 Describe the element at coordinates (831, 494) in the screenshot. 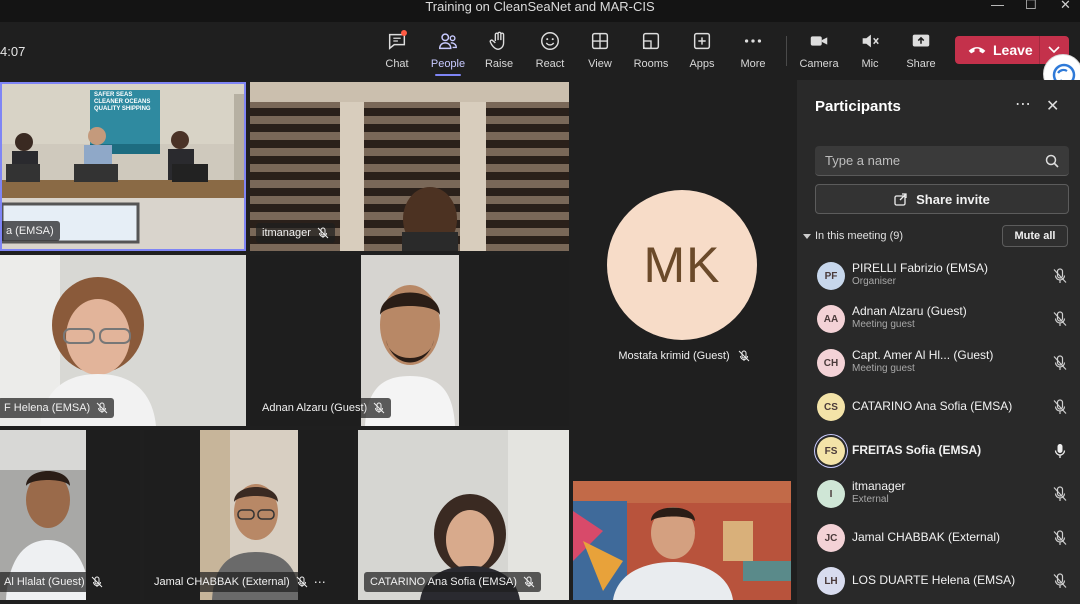

I see `participant-avatar: I` at that location.